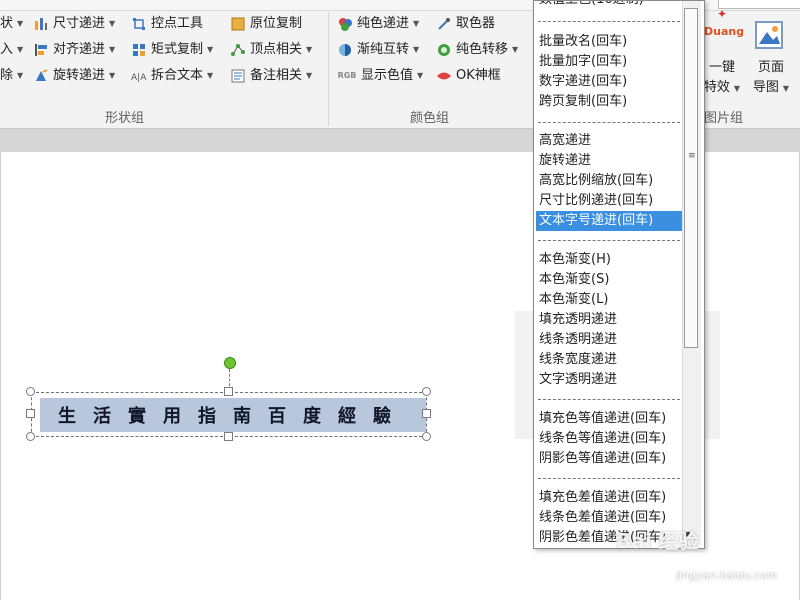 The height and width of the screenshot is (600, 800). What do you see at coordinates (770, 37) in the screenshot?
I see `page-image-icon` at bounding box center [770, 37].